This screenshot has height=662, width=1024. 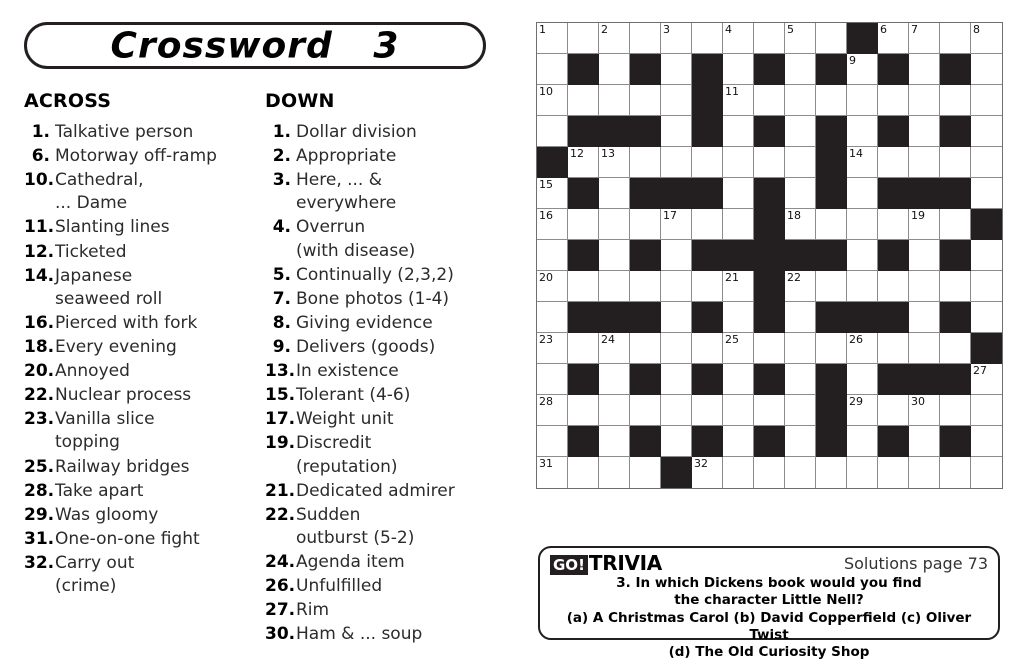 I want to click on grid-cell: 20, so click(x=552, y=286).